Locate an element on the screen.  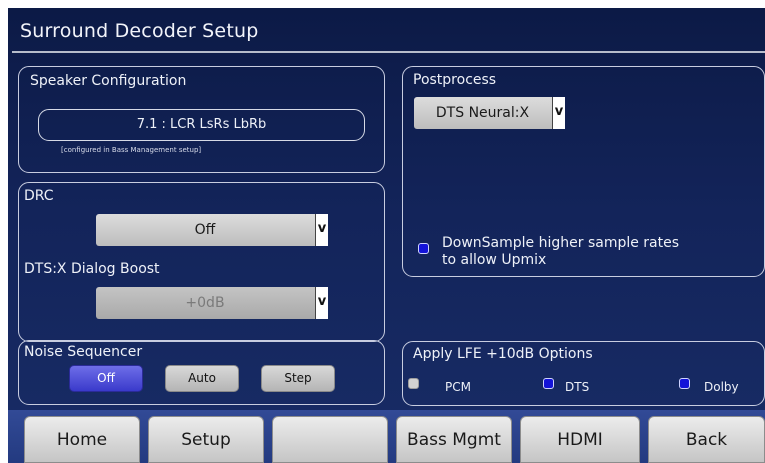
postprocess-label: Postprocess is located at coordinates (455, 80).